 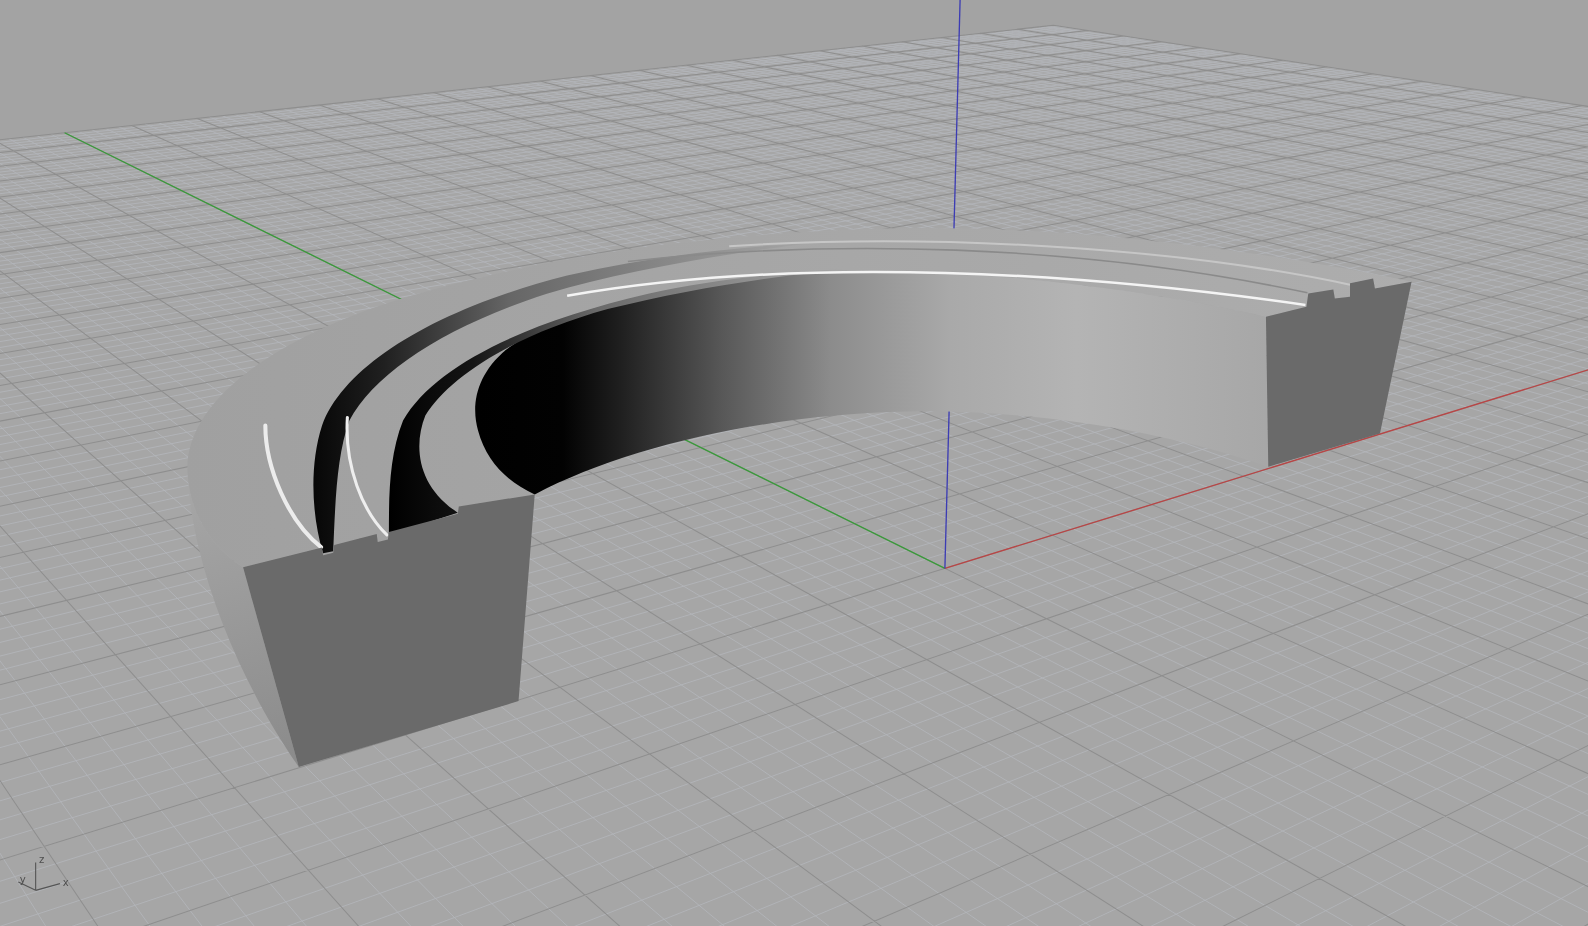 What do you see at coordinates (22, 879) in the screenshot?
I see `axis-label: y` at bounding box center [22, 879].